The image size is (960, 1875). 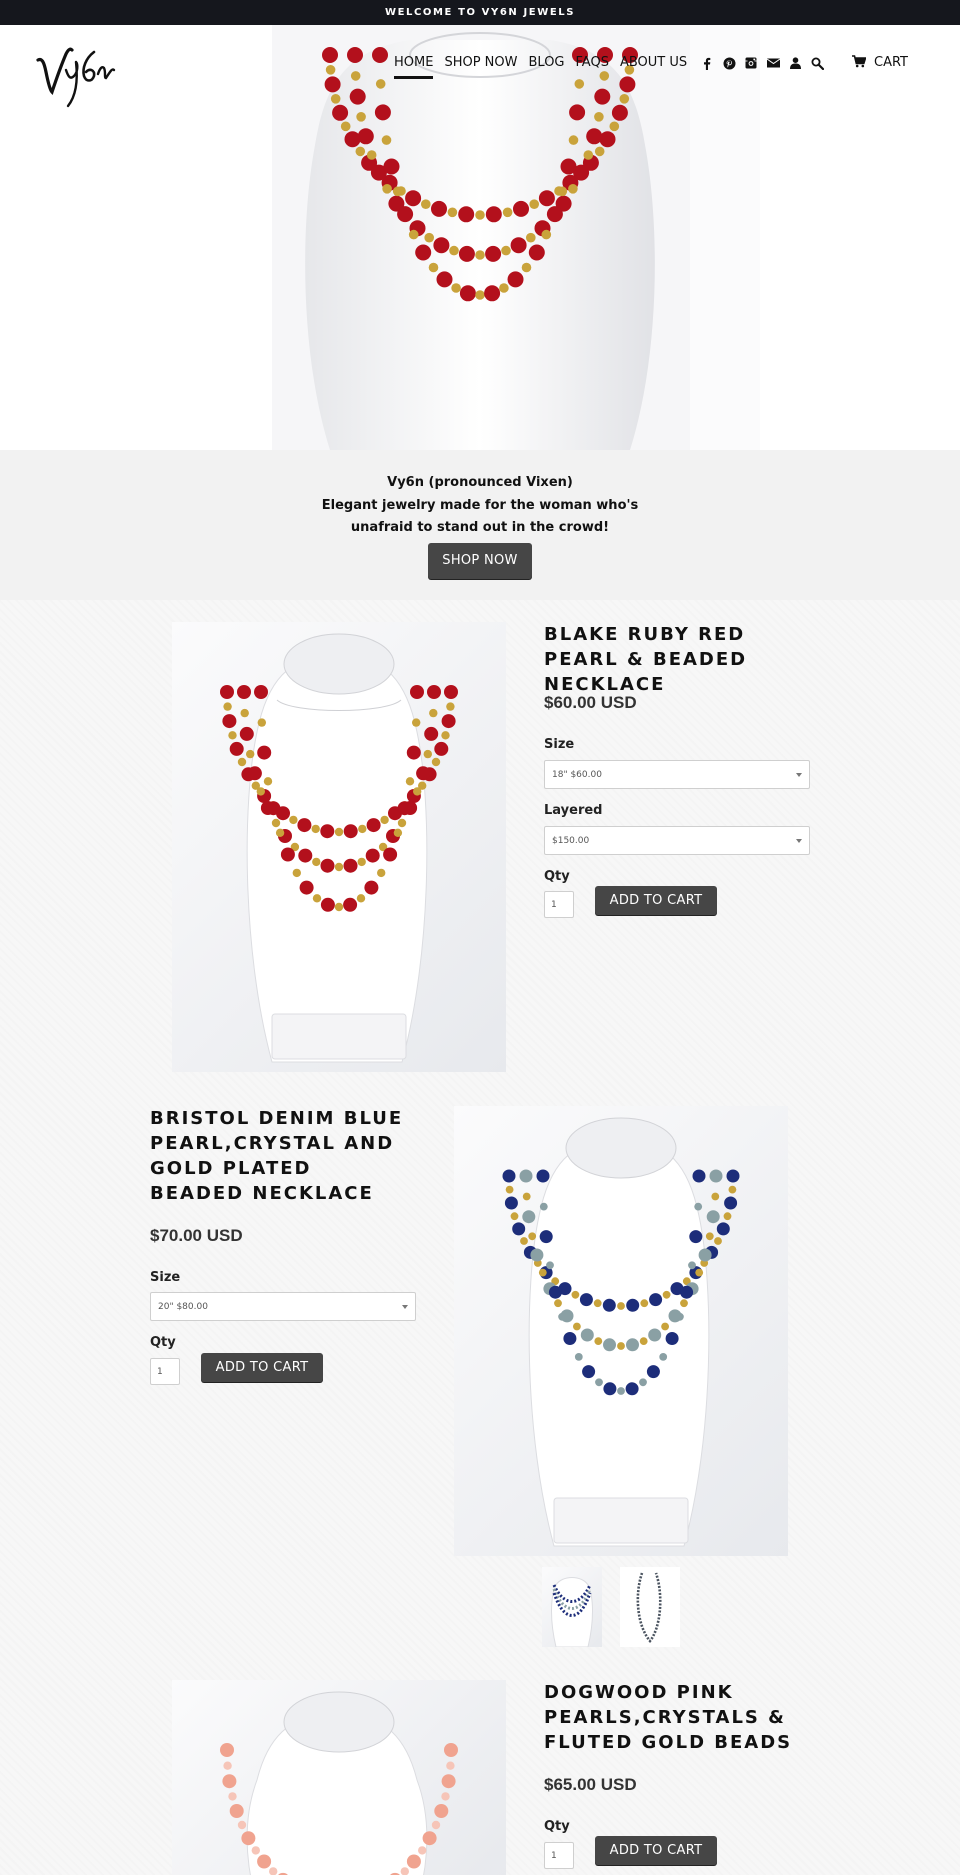 What do you see at coordinates (557, 1826) in the screenshot?
I see `product-3-qty-label: Qty` at bounding box center [557, 1826].